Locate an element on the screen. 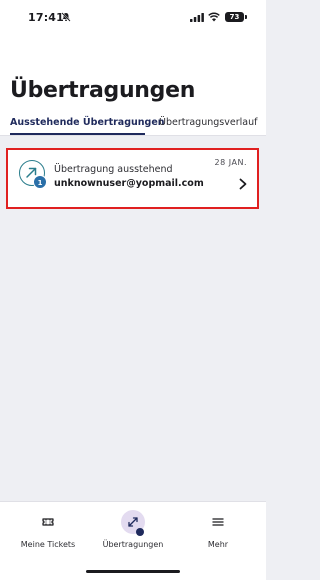 This screenshot has height=580, width=320. bell-mute-icon is located at coordinates (66, 17).